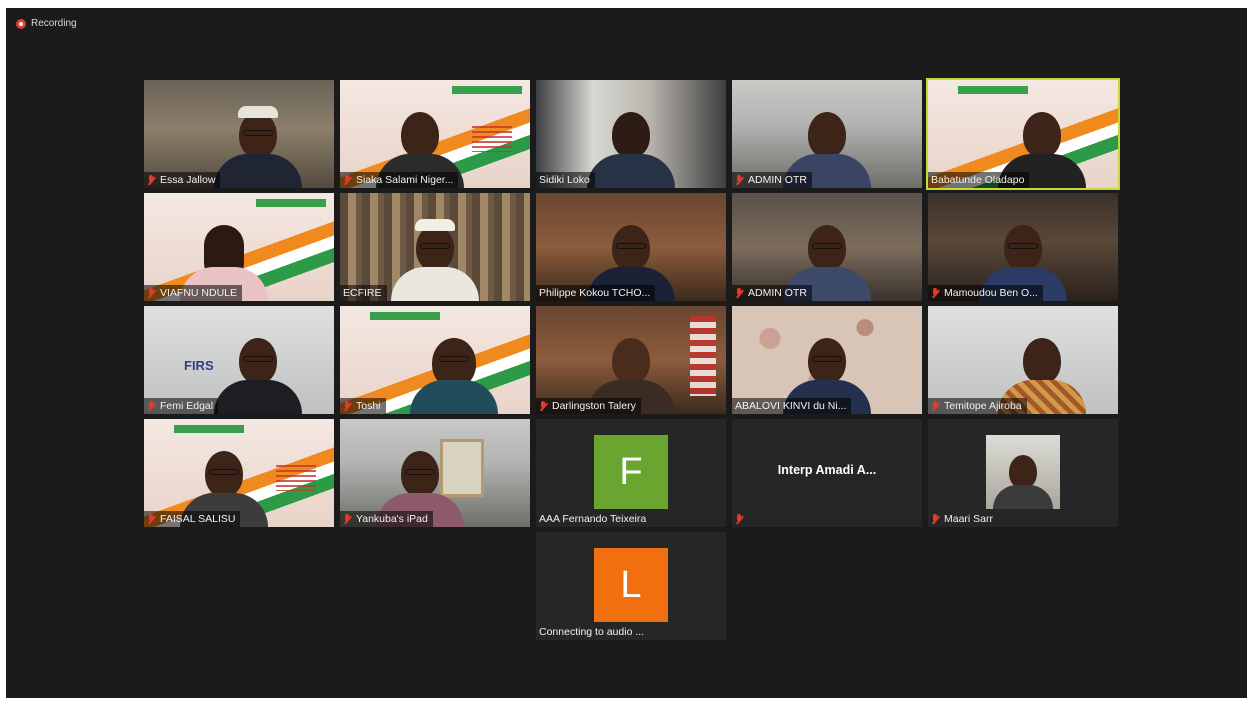 Image resolution: width=1253 pixels, height=705 pixels. I want to click on participant-name: Temitope Ajiroba, so click(983, 406).